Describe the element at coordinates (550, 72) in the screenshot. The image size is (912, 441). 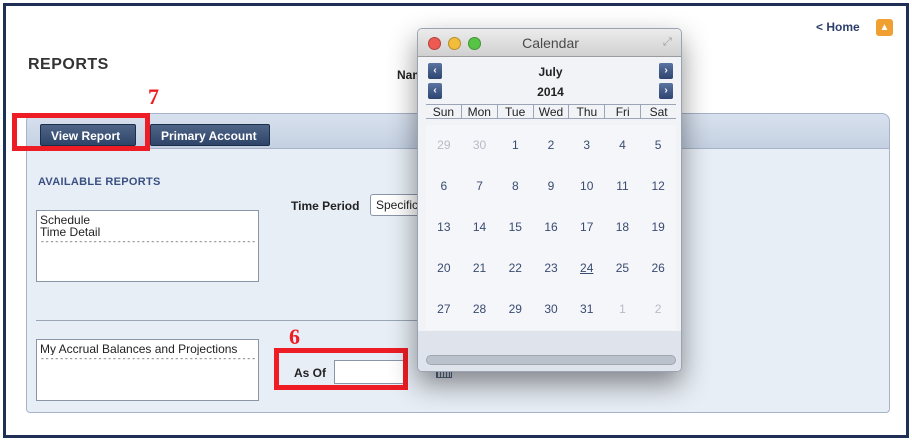
I see `calendar-month: July` at that location.